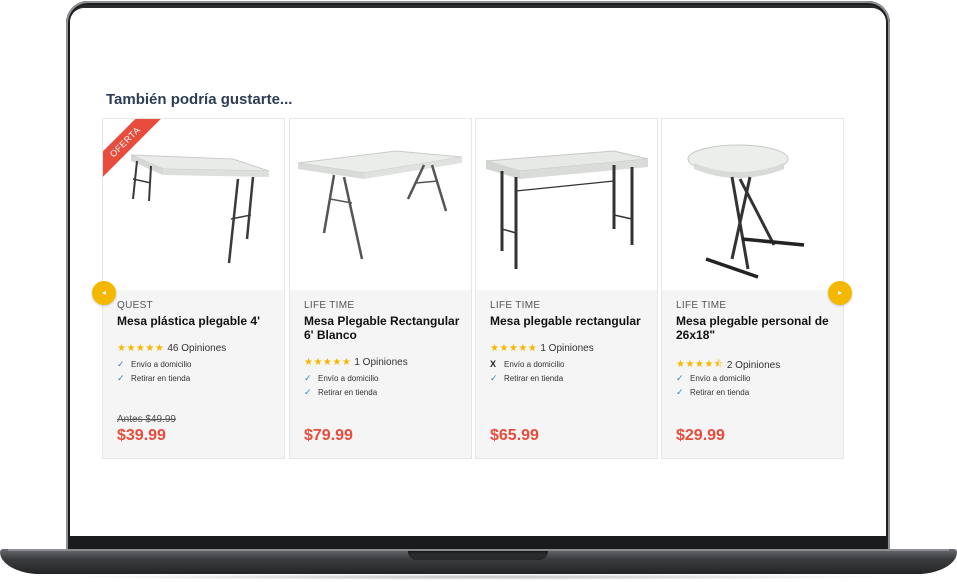  I want to click on laptop-bezel, so click(478, 543).